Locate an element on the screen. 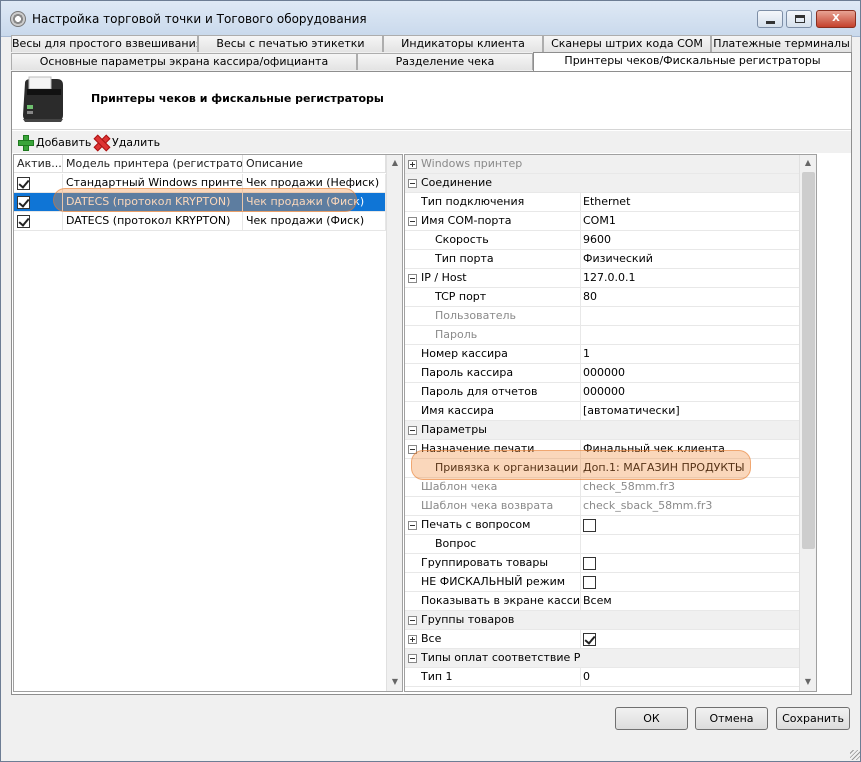 The height and width of the screenshot is (762, 861). tab-simple-scales: Весы для простого взвешивания is located at coordinates (104, 43).